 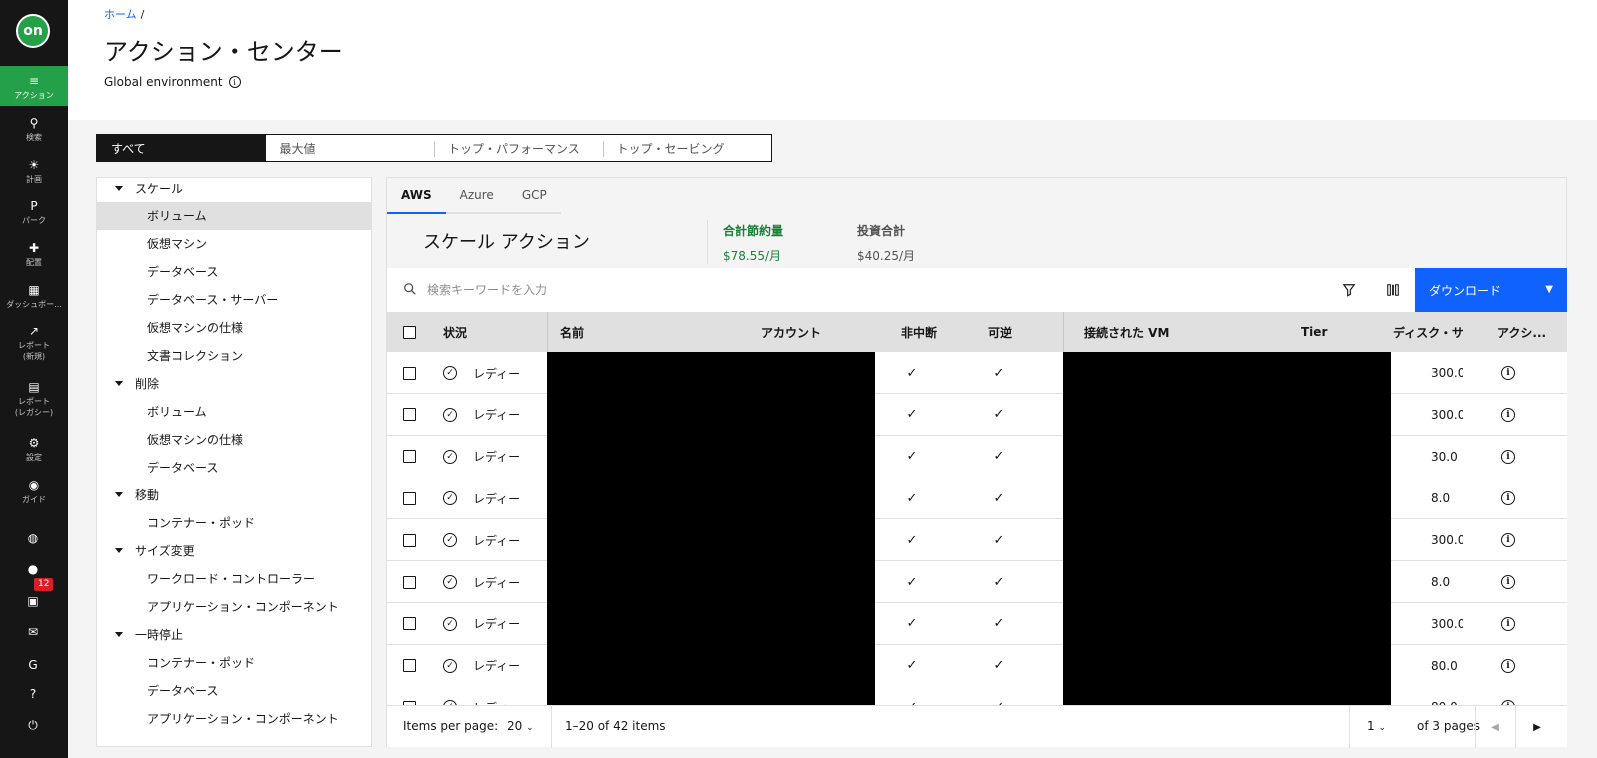 What do you see at coordinates (520, 726) in the screenshot?
I see `items-per-page-select: 20 ⌄` at bounding box center [520, 726].